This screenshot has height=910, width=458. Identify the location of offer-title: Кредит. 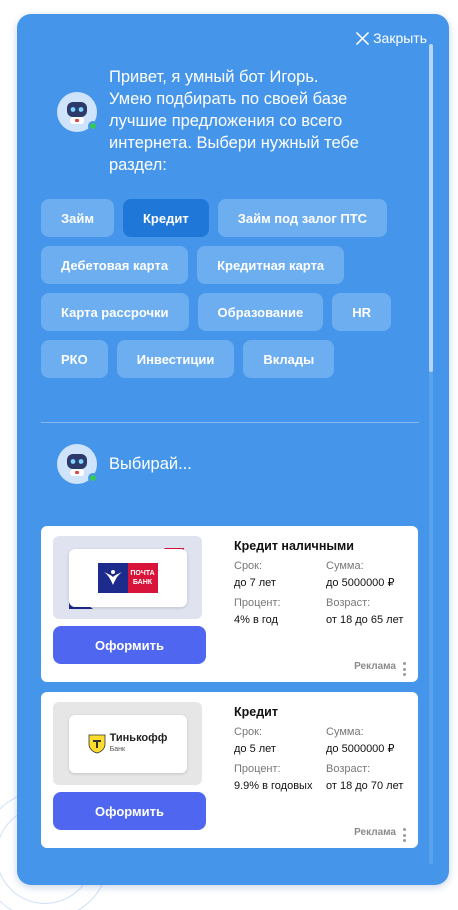
(256, 712).